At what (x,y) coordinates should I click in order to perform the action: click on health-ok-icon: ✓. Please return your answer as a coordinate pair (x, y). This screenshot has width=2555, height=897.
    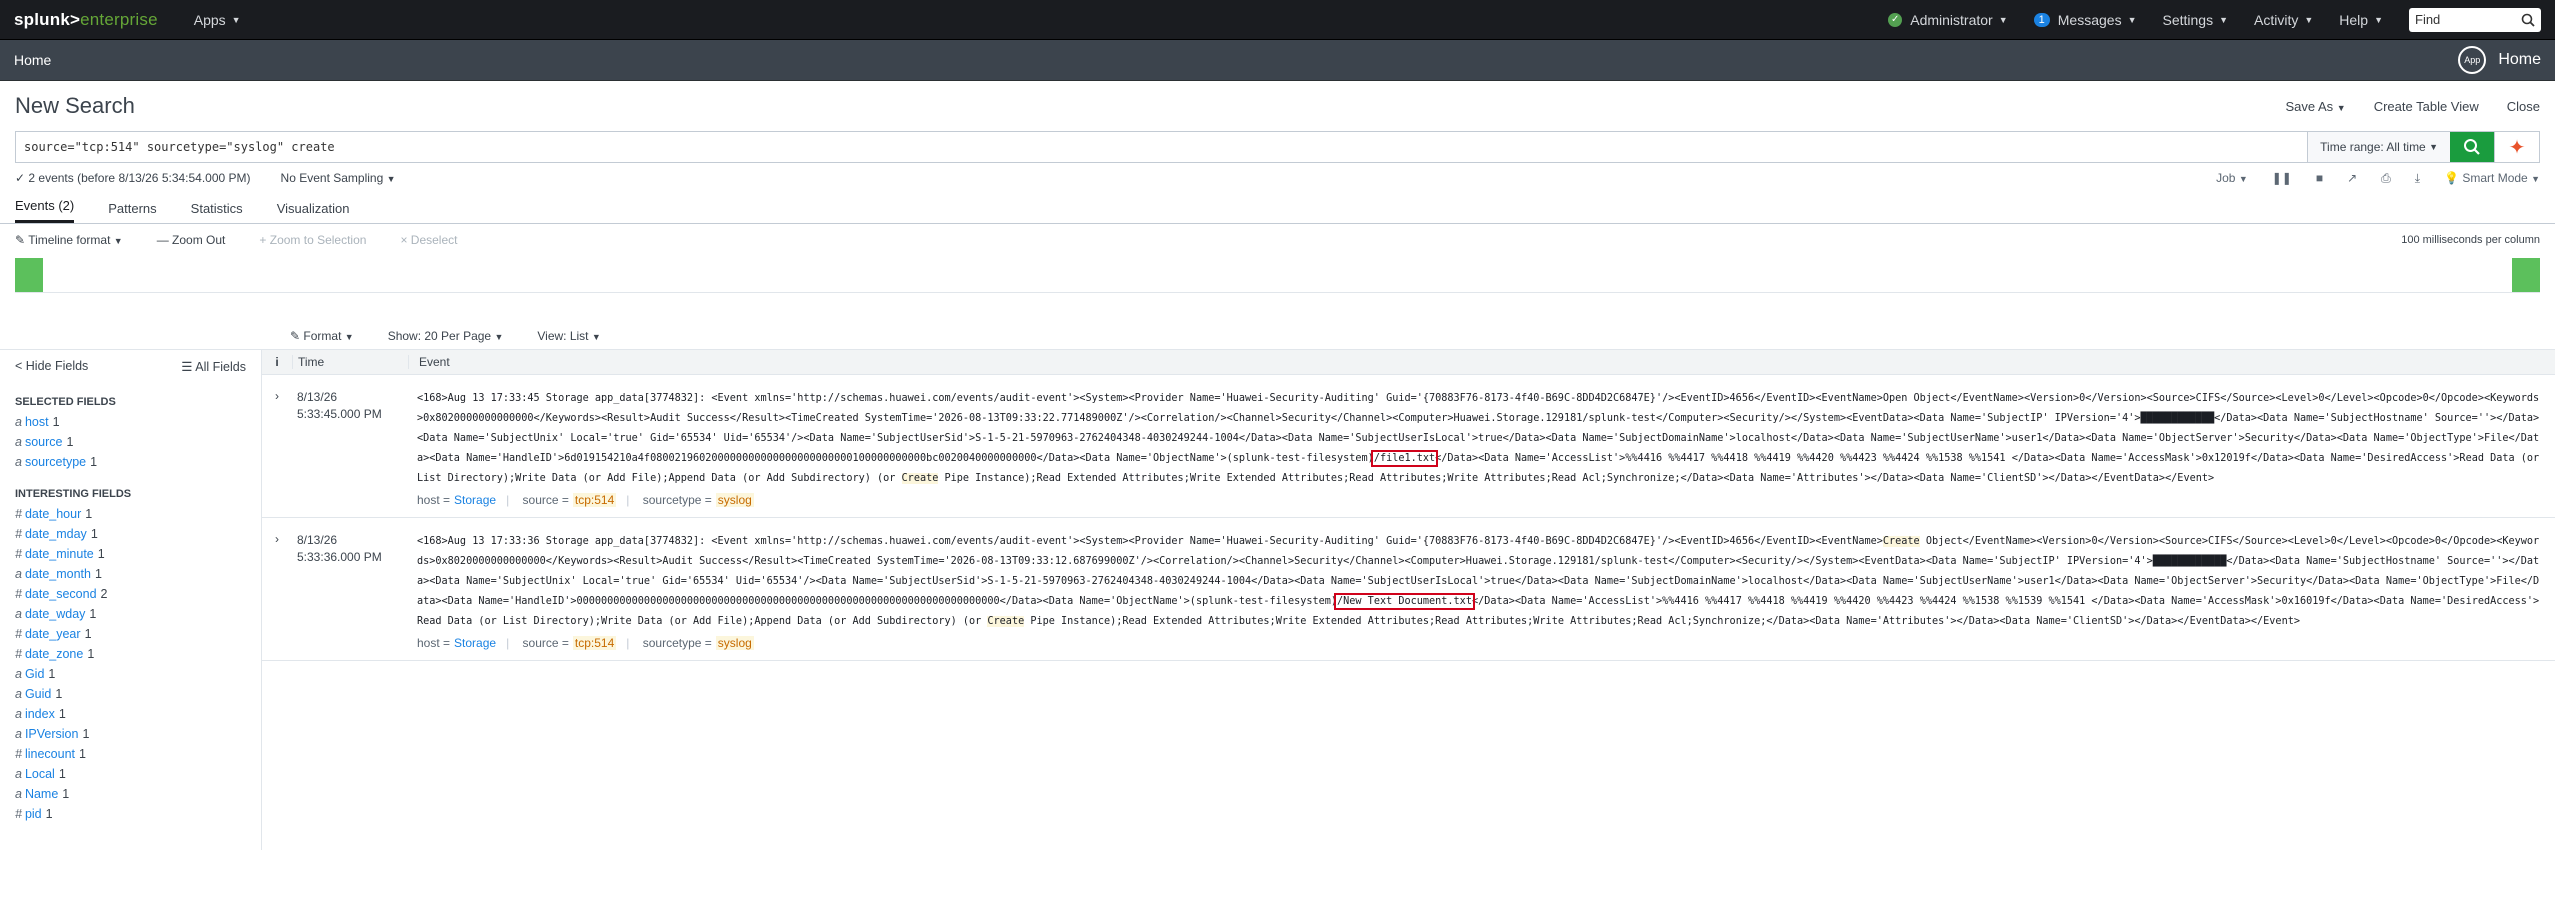
    Looking at the image, I should click on (1895, 19).